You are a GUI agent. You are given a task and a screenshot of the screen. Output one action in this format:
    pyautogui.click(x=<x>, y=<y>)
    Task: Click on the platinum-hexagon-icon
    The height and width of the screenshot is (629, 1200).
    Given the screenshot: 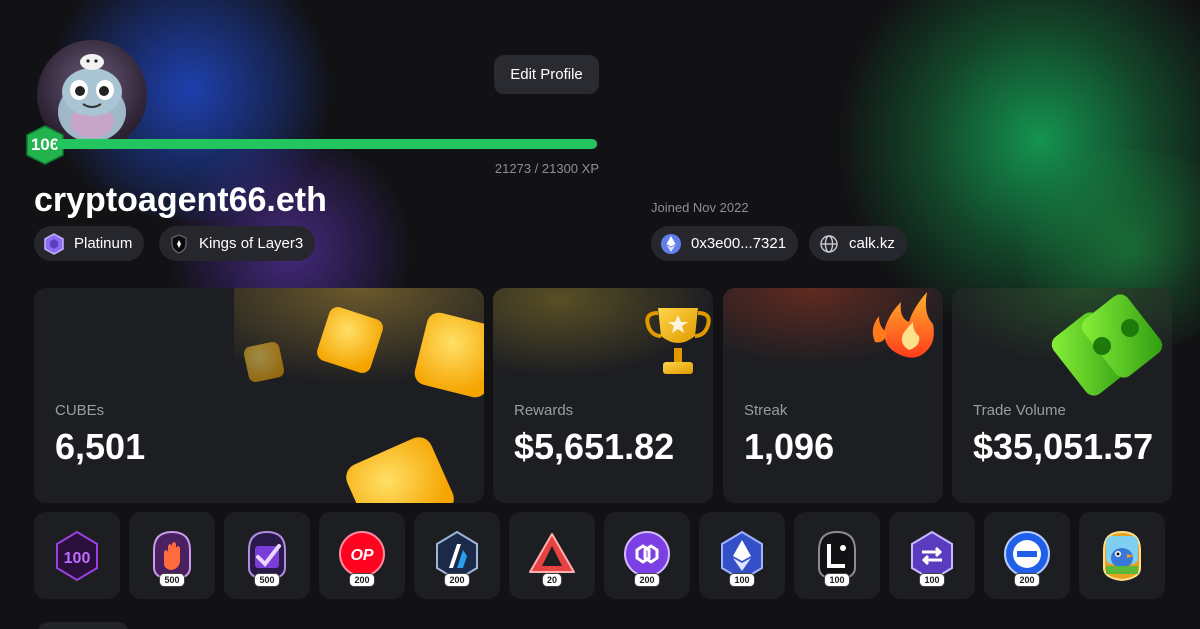 What is the action you would take?
    pyautogui.click(x=54, y=244)
    